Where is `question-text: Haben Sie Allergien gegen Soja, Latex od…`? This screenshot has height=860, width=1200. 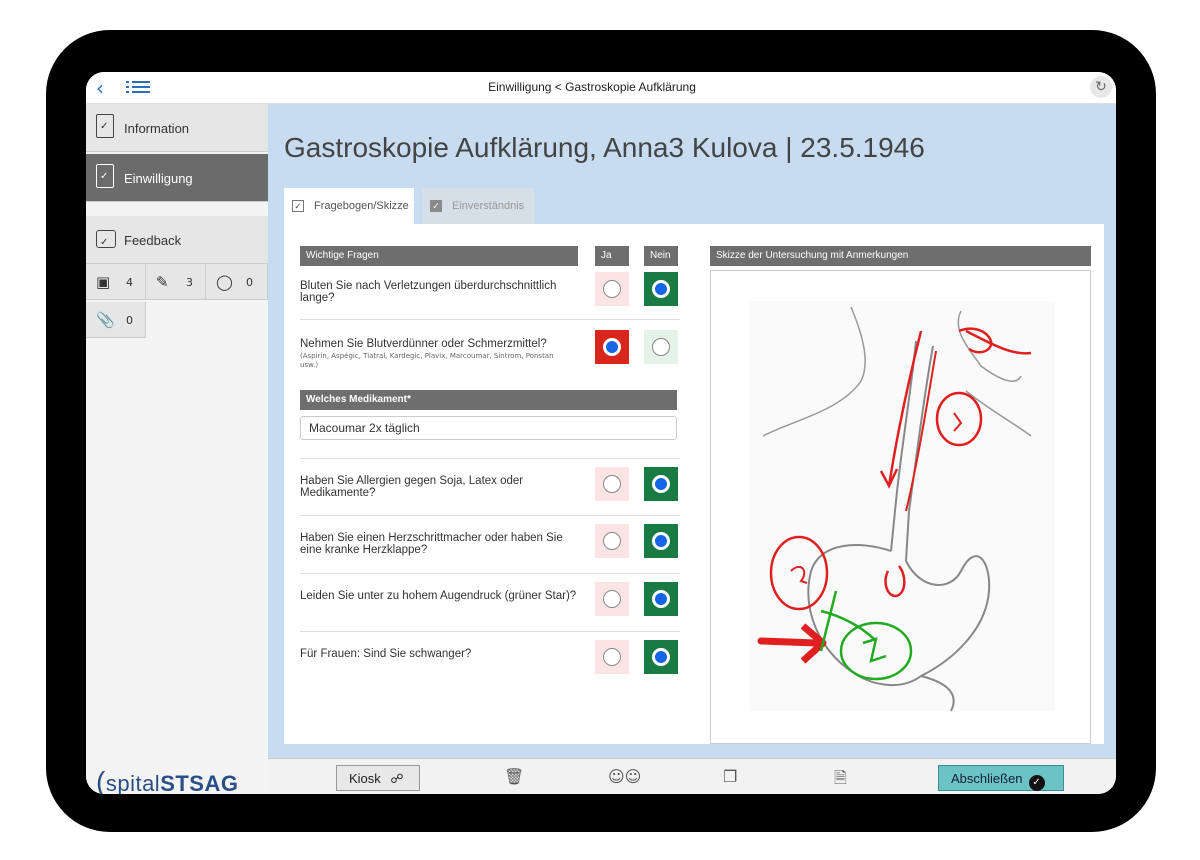 question-text: Haben Sie Allergien gegen Soja, Latex od… is located at coordinates (412, 487).